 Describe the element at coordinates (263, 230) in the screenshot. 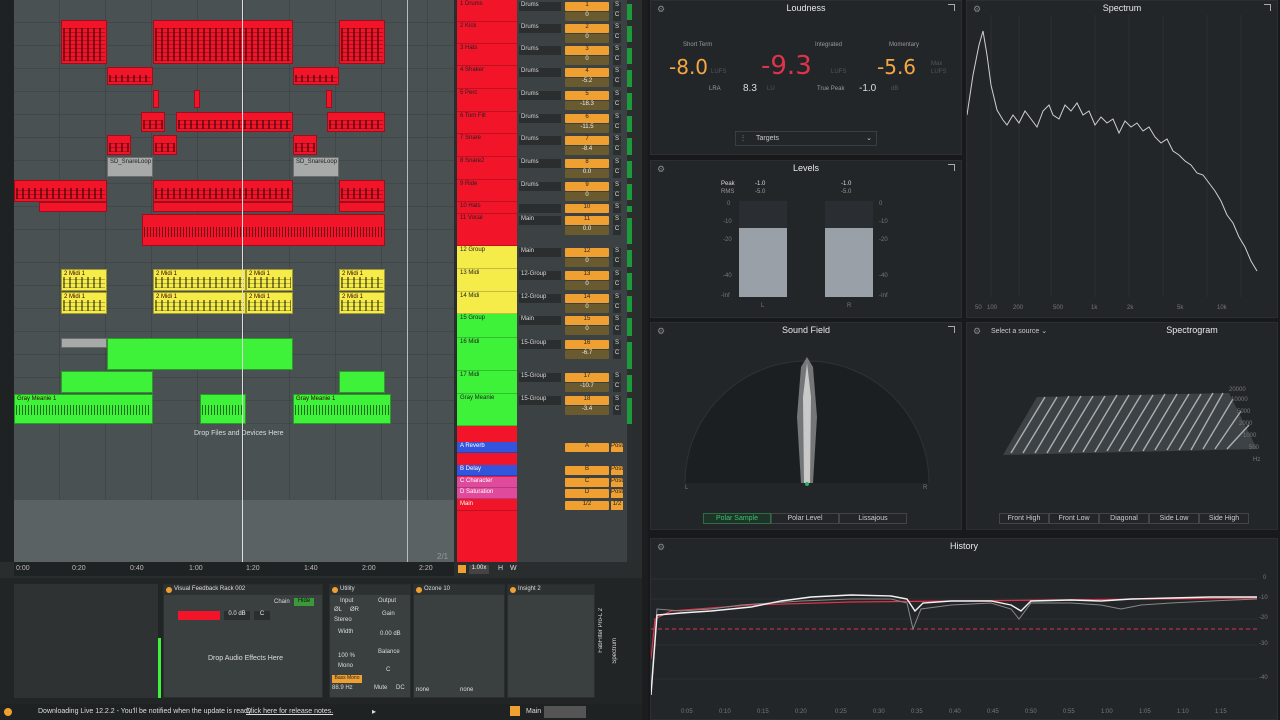

I see `clip-vocal-audio` at that location.